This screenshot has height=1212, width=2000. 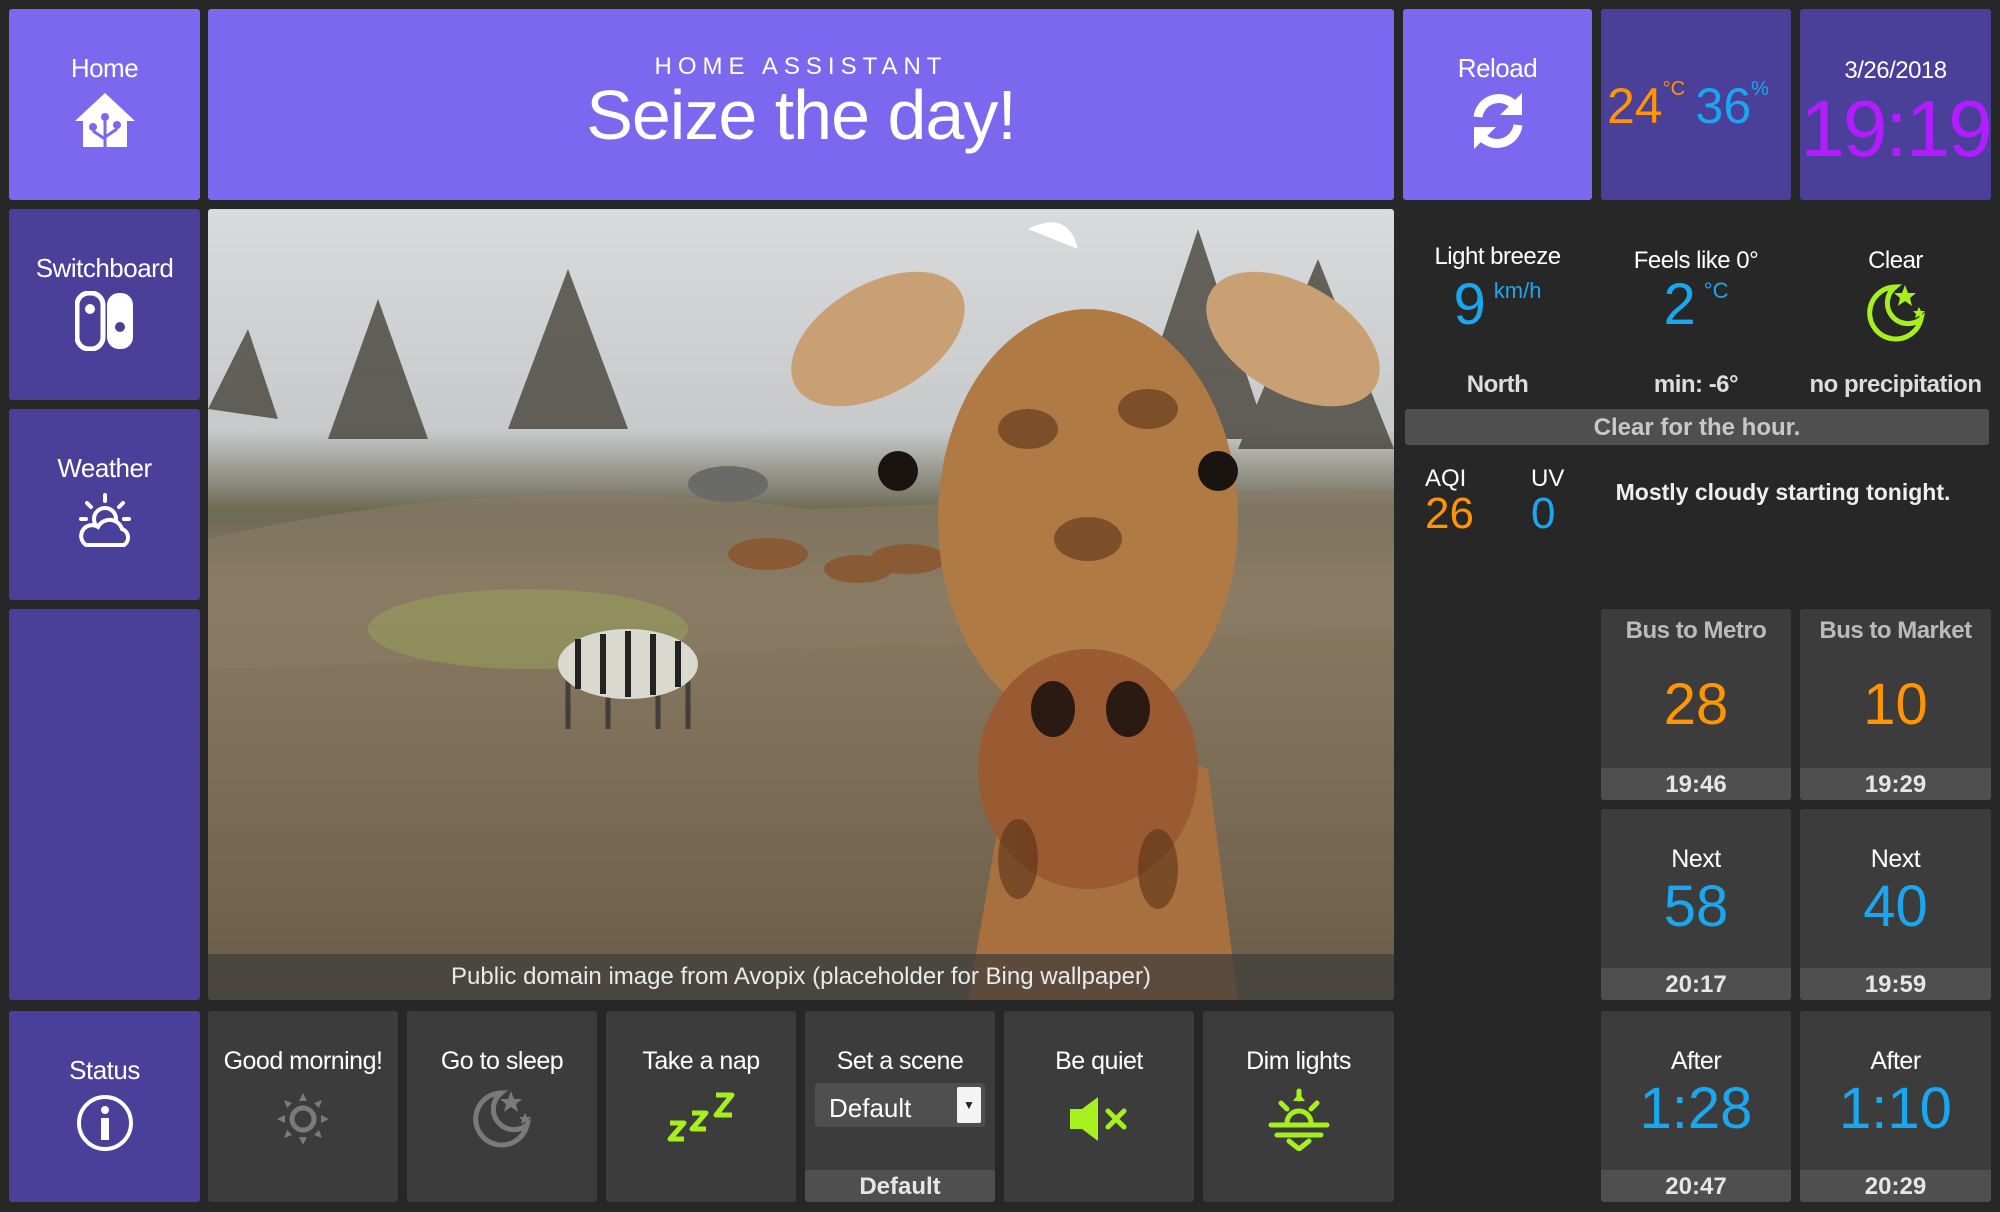 I want to click on clock-time: 19:19, so click(x=1895, y=128).